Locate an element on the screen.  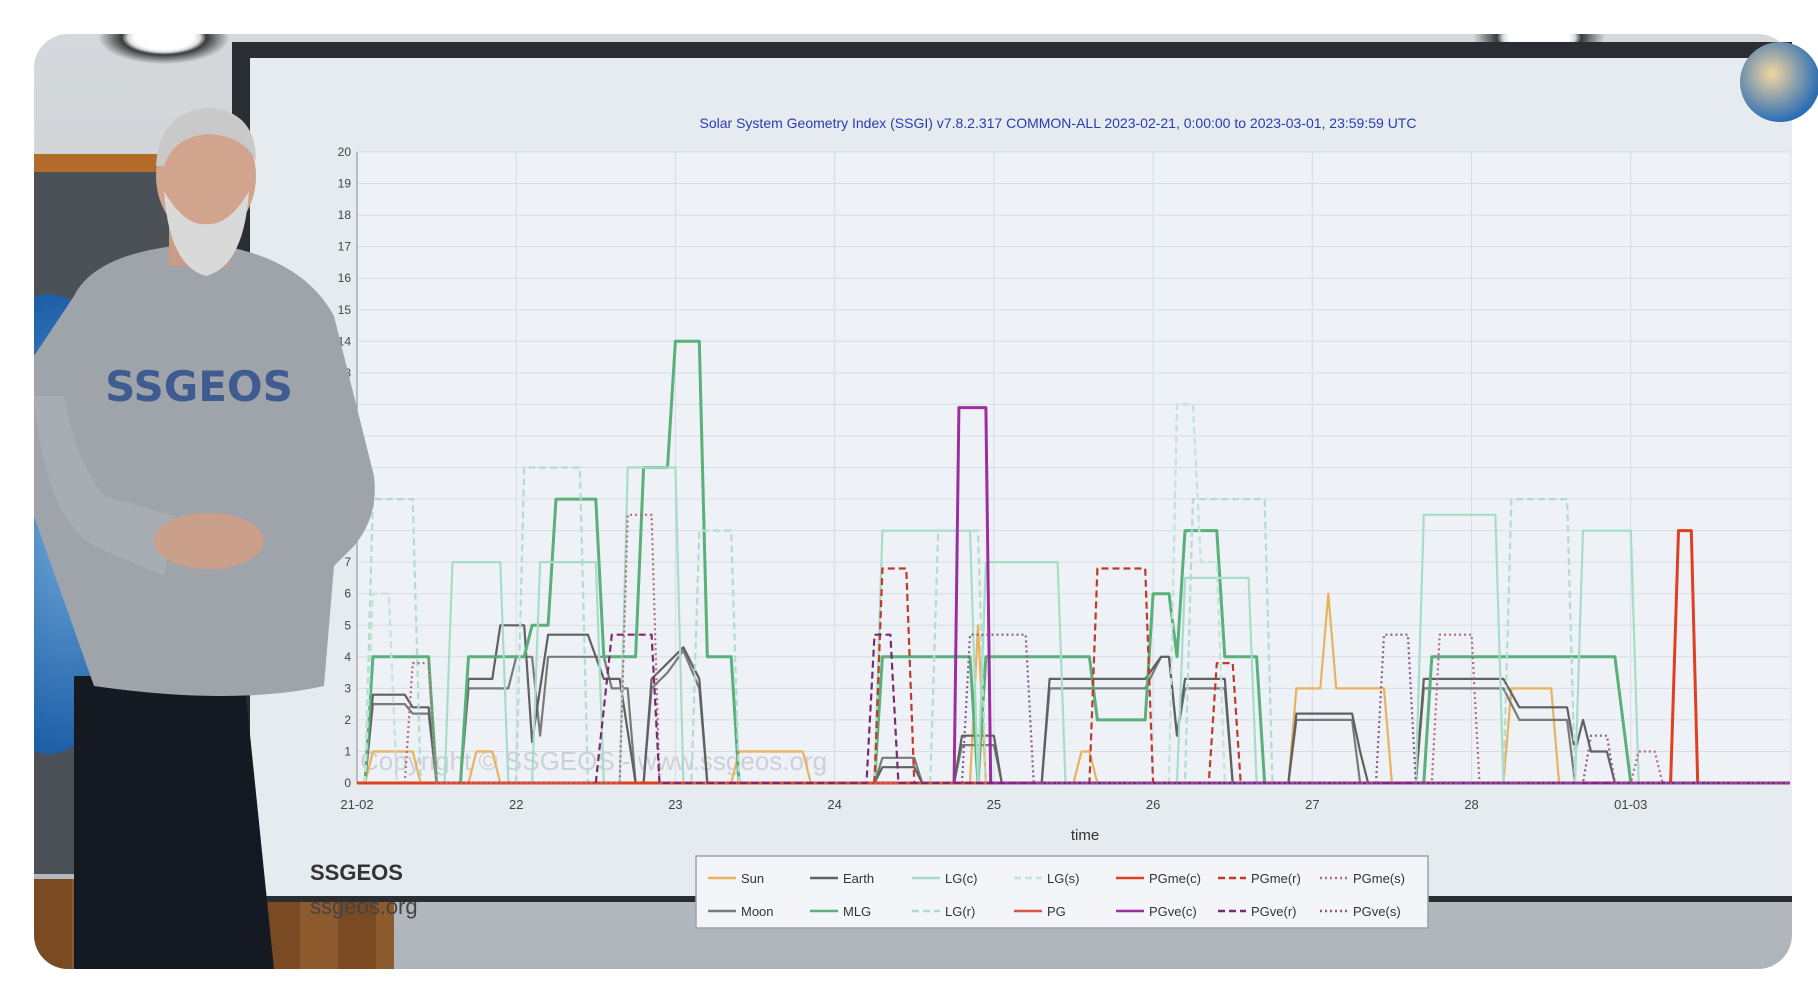
legend-label: PGme(s) is located at coordinates (1379, 878).